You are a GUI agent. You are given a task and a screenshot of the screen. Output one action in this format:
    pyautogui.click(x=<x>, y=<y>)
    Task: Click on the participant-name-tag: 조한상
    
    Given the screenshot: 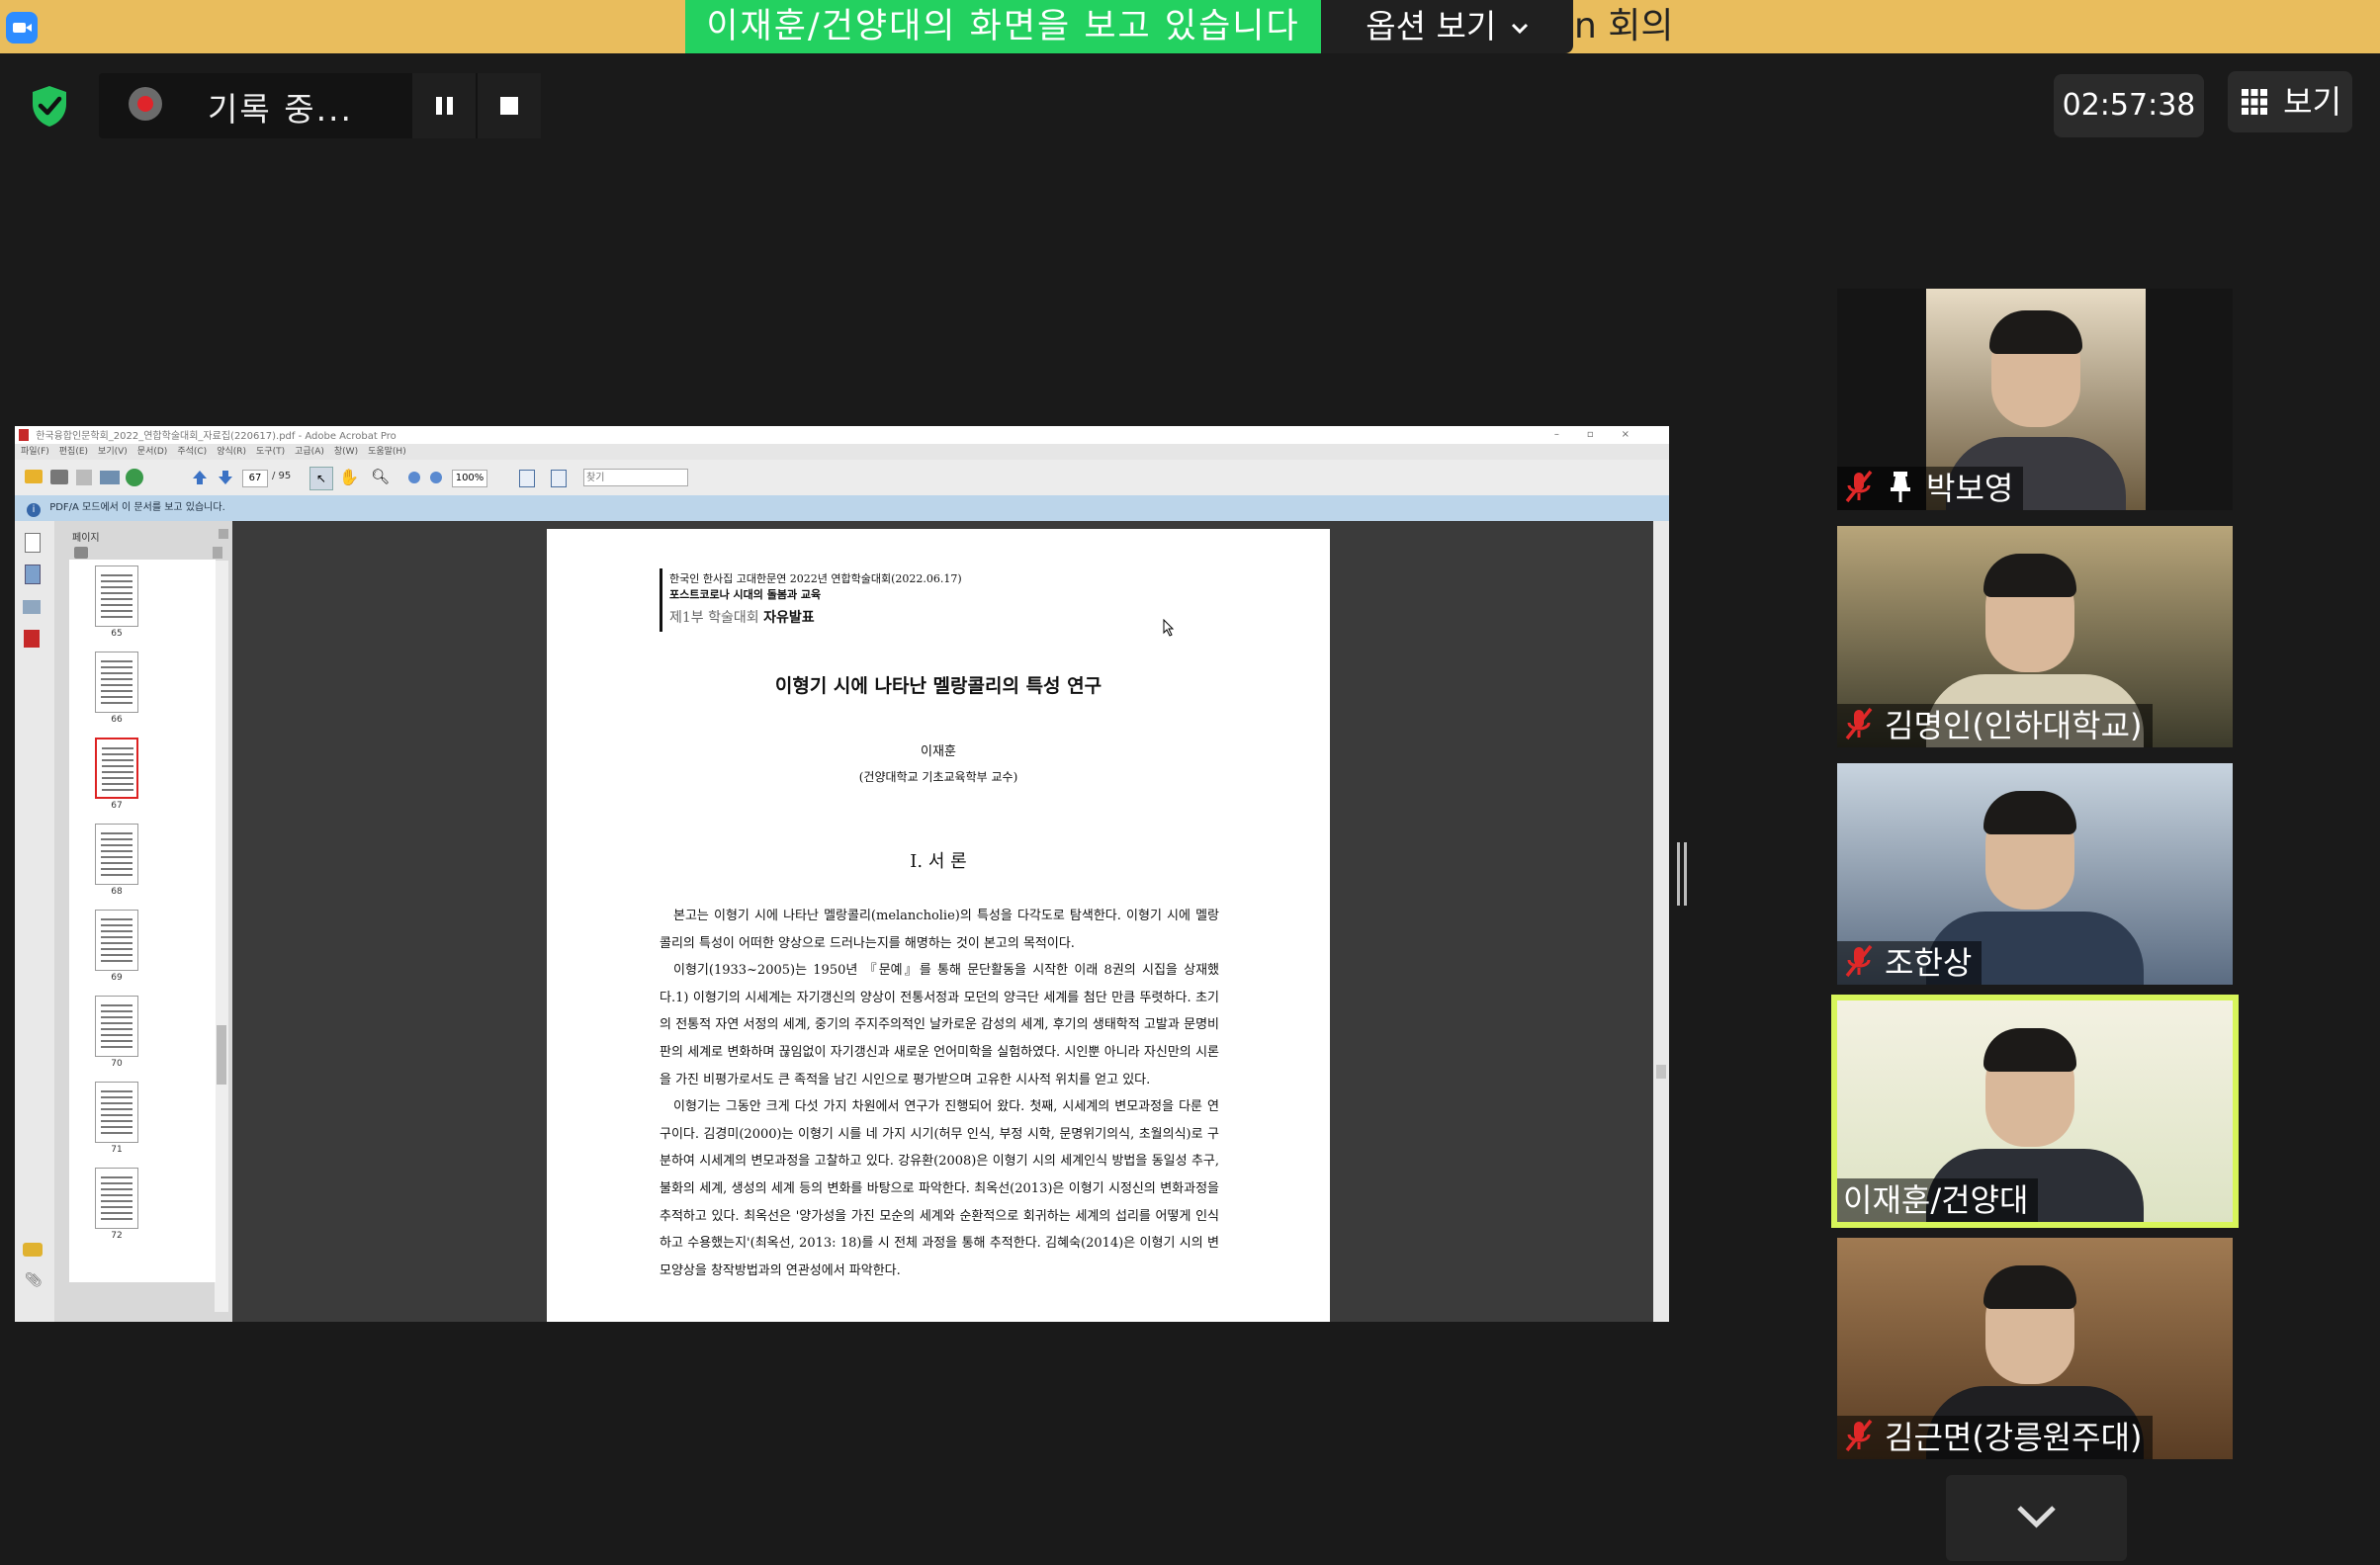 What is the action you would take?
    pyautogui.click(x=1910, y=963)
    